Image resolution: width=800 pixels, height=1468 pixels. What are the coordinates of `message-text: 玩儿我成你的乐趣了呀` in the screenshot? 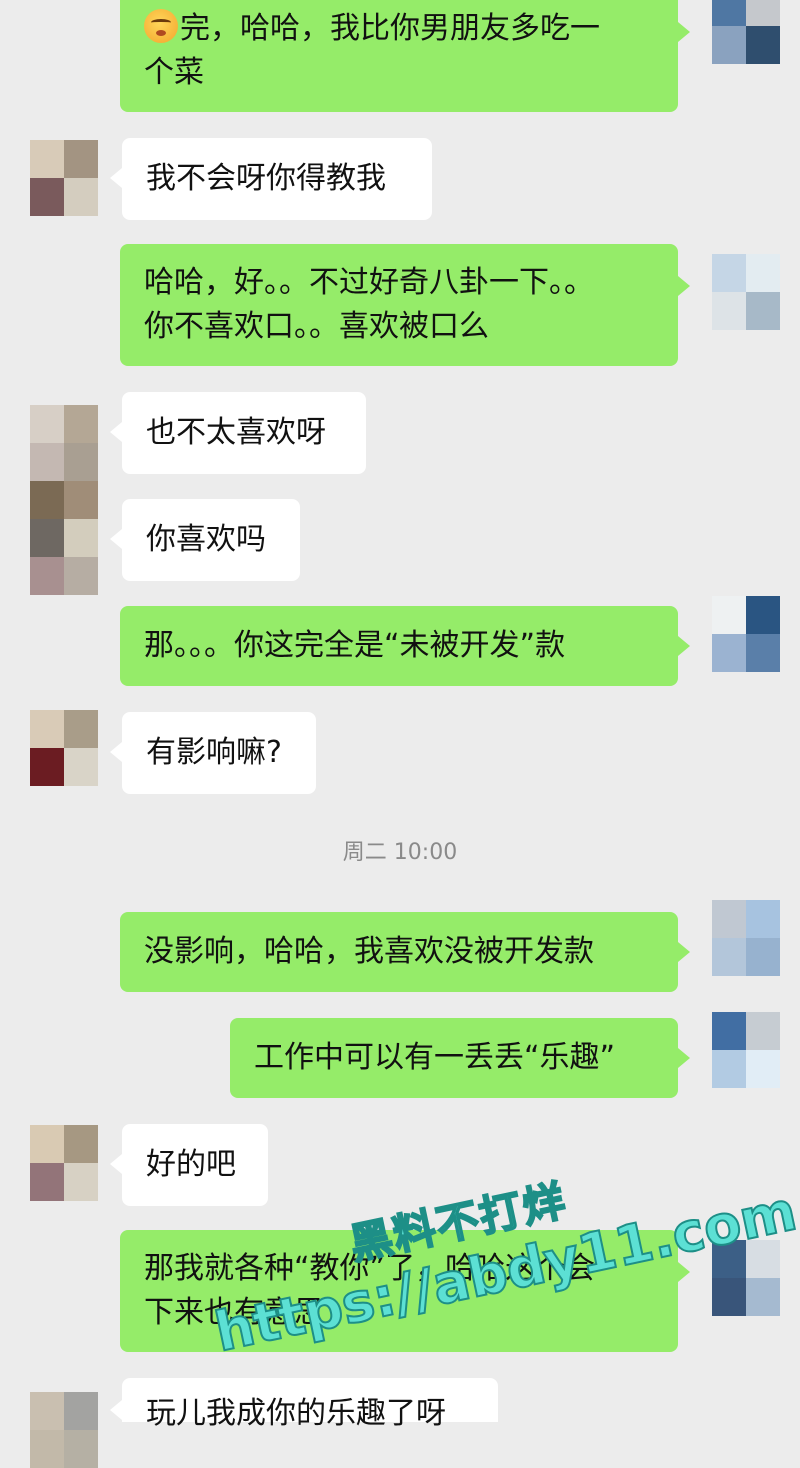 It's located at (296, 1413).